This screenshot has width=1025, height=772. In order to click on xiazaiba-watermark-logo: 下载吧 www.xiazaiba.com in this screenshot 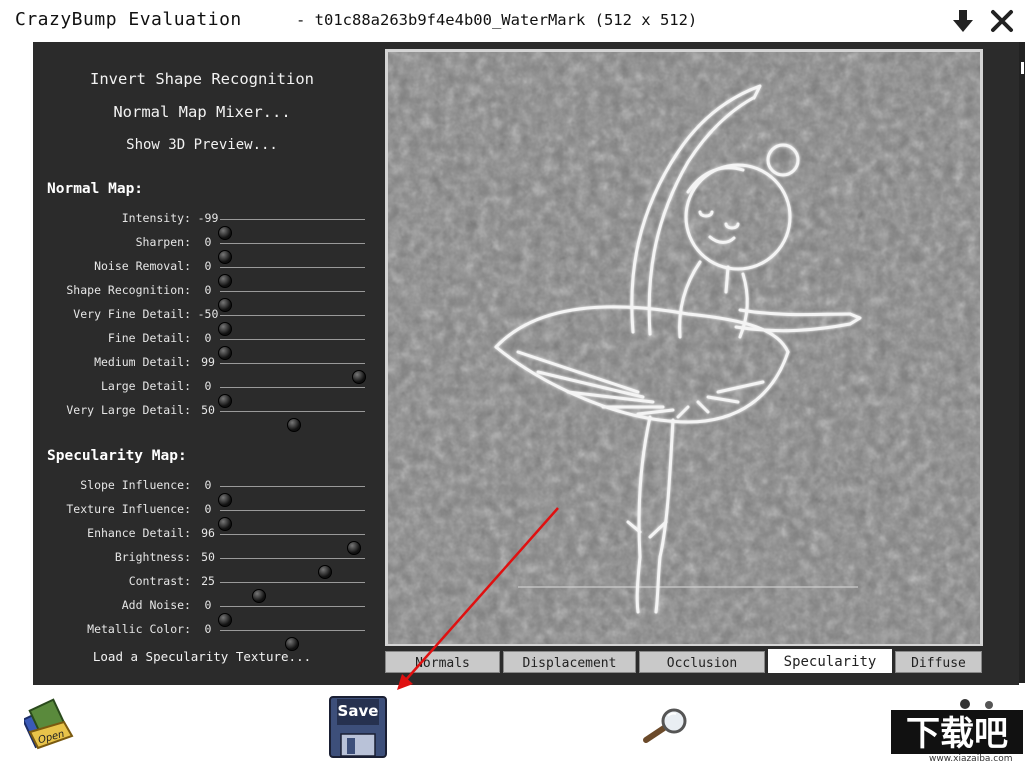, I will do `click(957, 732)`.